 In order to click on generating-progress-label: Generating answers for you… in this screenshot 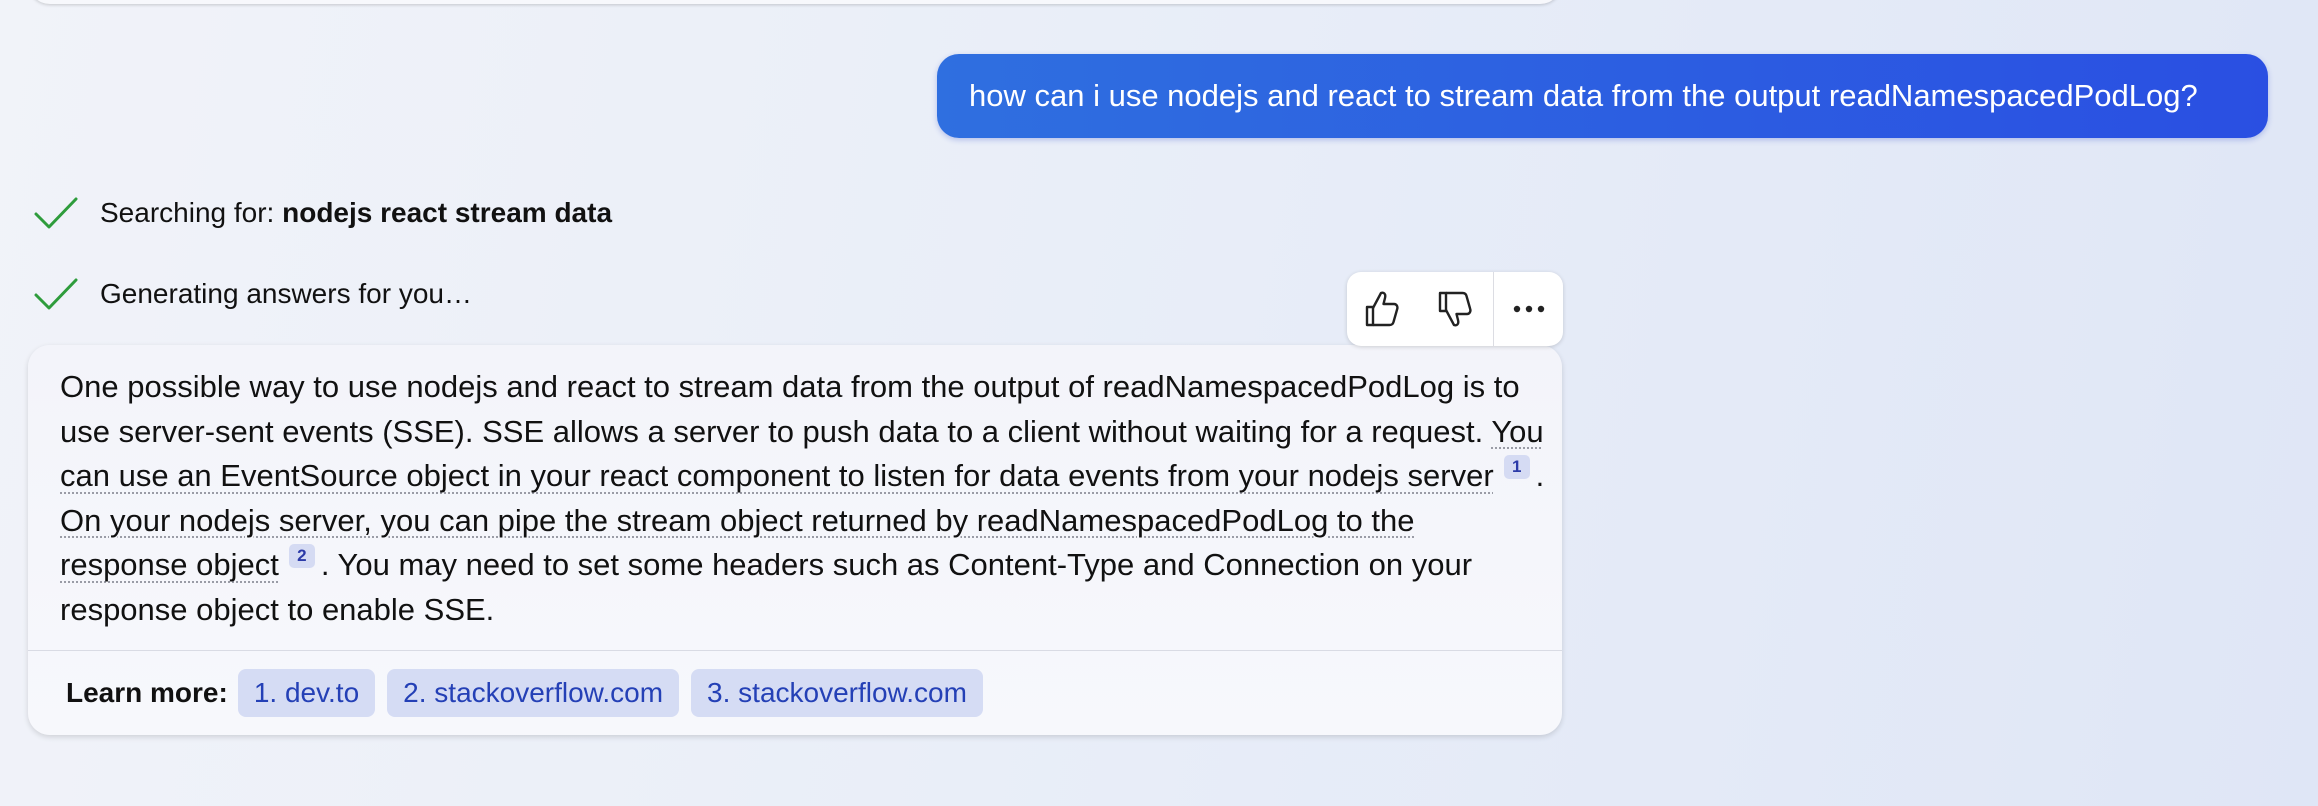, I will do `click(286, 293)`.